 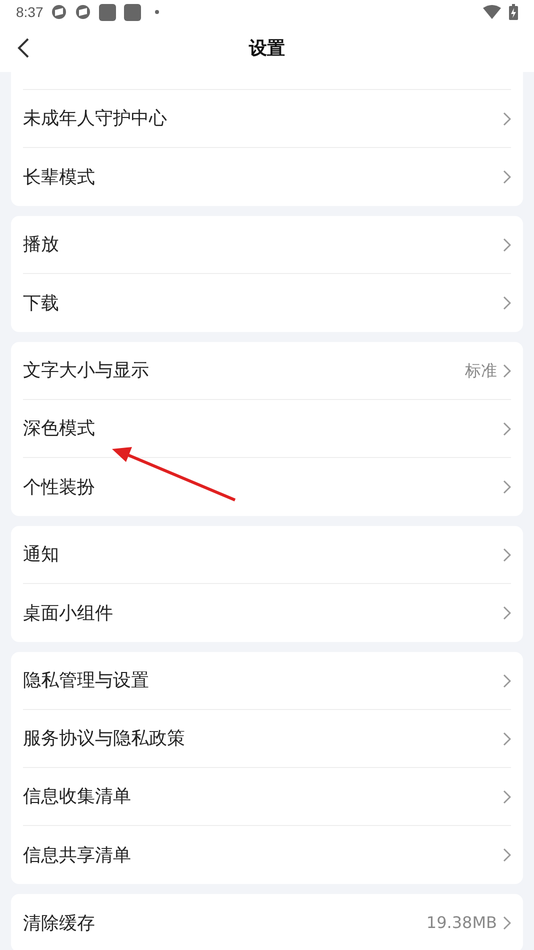 I want to click on settings-row: 隐私管理与设置, so click(x=267, y=681).